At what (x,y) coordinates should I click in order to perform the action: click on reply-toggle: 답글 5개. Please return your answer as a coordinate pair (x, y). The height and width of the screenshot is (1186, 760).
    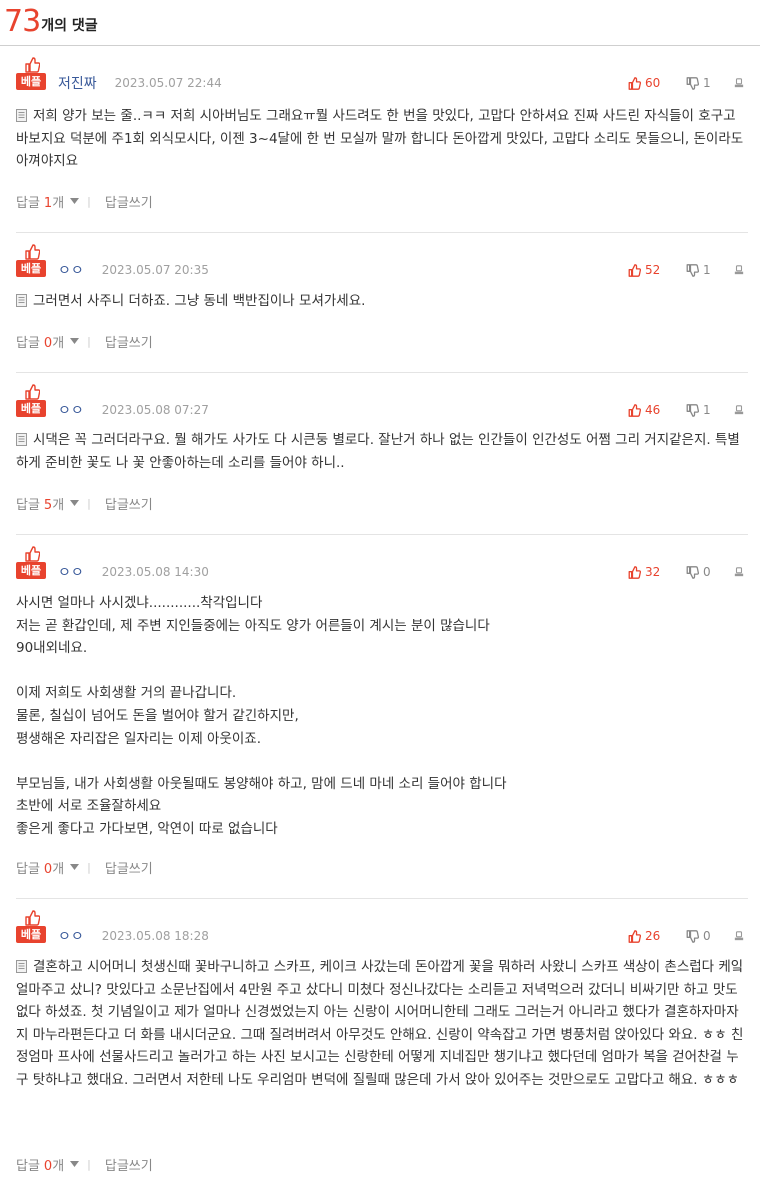
    Looking at the image, I should click on (40, 503).